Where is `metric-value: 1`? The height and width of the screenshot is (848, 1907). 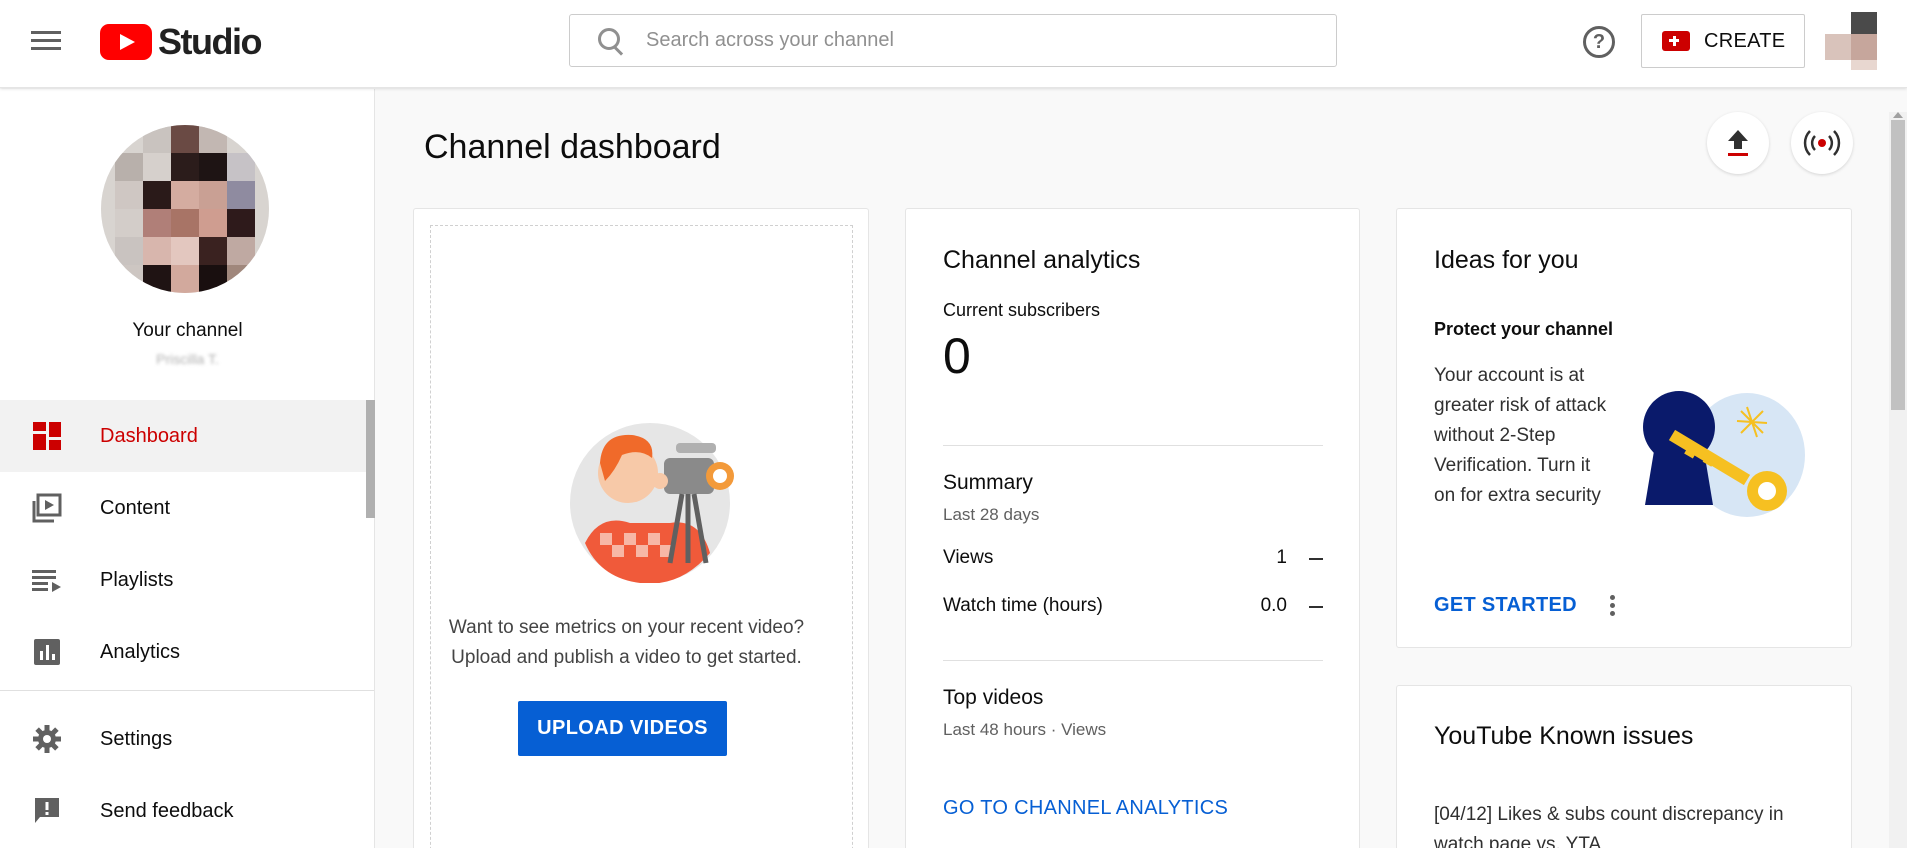
metric-value: 1 is located at coordinates (1281, 557).